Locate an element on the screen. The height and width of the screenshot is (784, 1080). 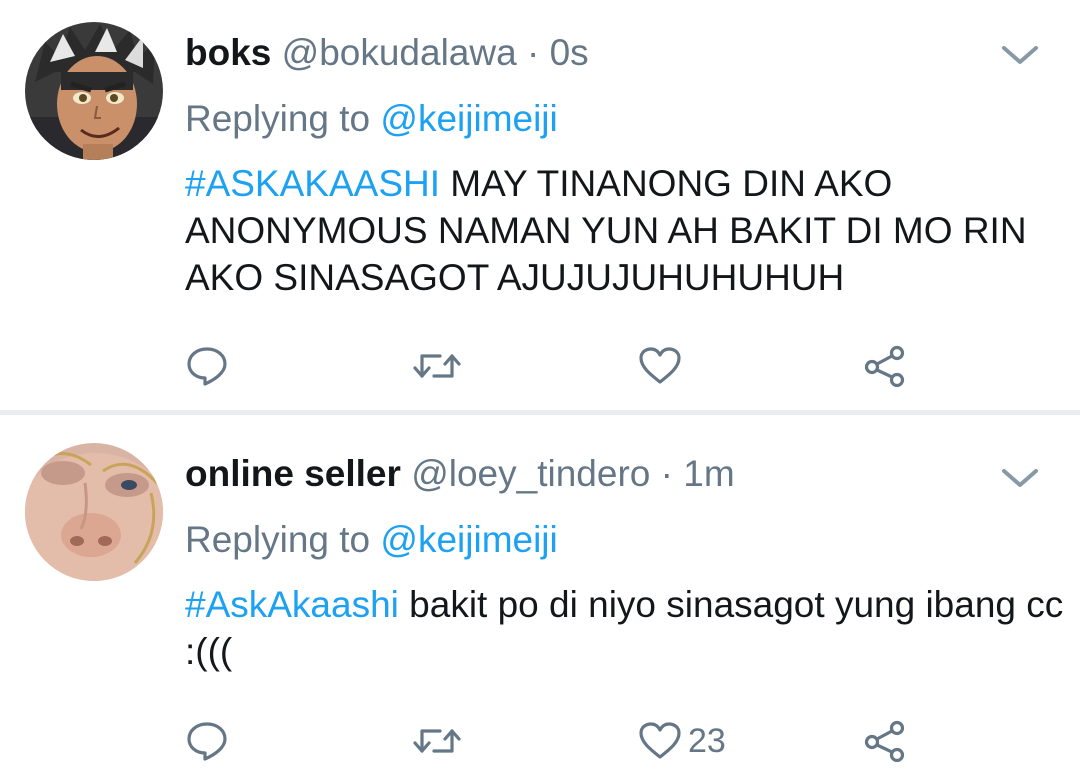
tweet-header: online seller @loey_tindero · 1m is located at coordinates (460, 474).